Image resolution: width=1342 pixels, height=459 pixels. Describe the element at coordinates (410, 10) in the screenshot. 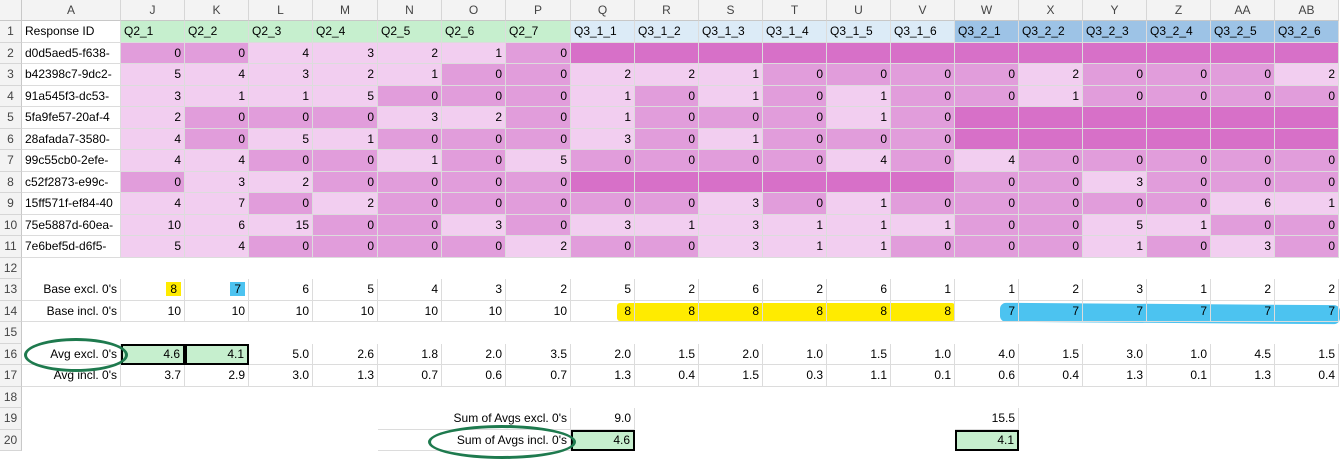

I see `column-header-n: N` at that location.